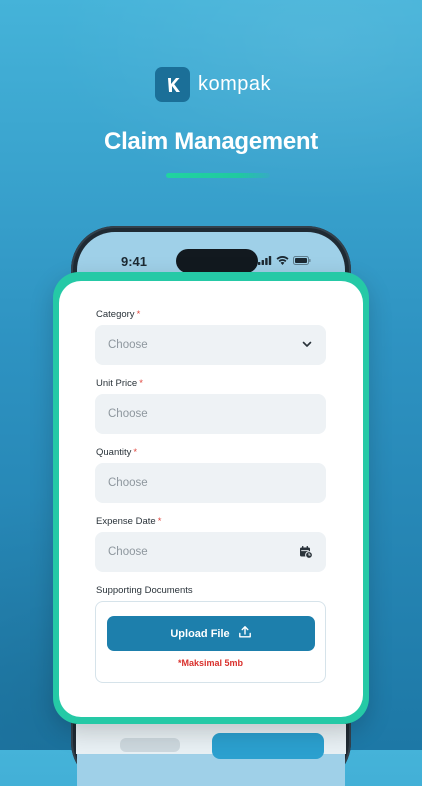 Image resolution: width=422 pixels, height=786 pixels. What do you see at coordinates (117, 452) in the screenshot?
I see `quantity-label: Quantity *` at bounding box center [117, 452].